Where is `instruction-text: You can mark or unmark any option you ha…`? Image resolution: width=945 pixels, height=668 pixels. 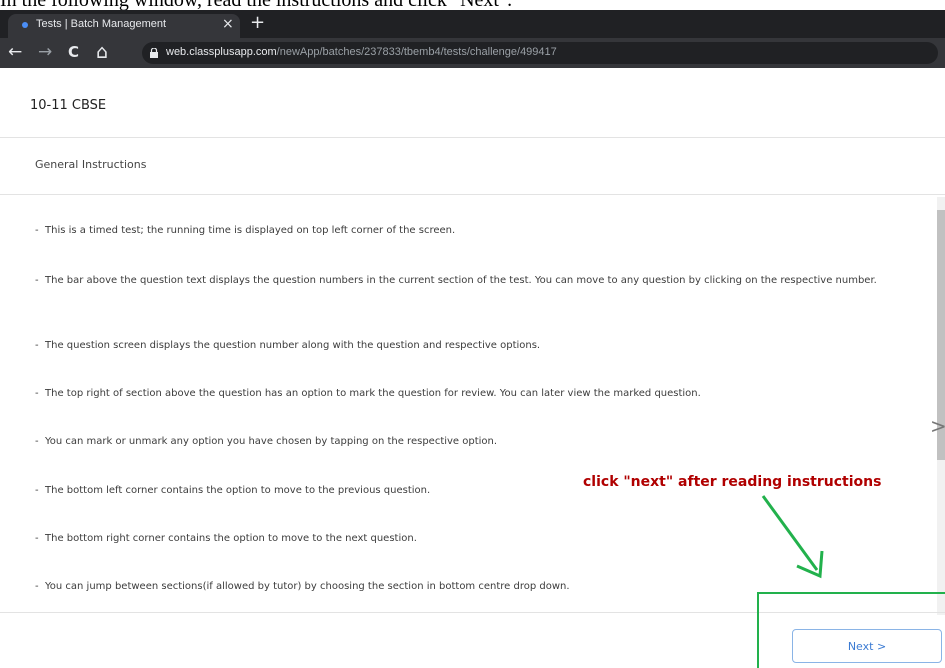 instruction-text: You can mark or unmark any option you ha… is located at coordinates (271, 441).